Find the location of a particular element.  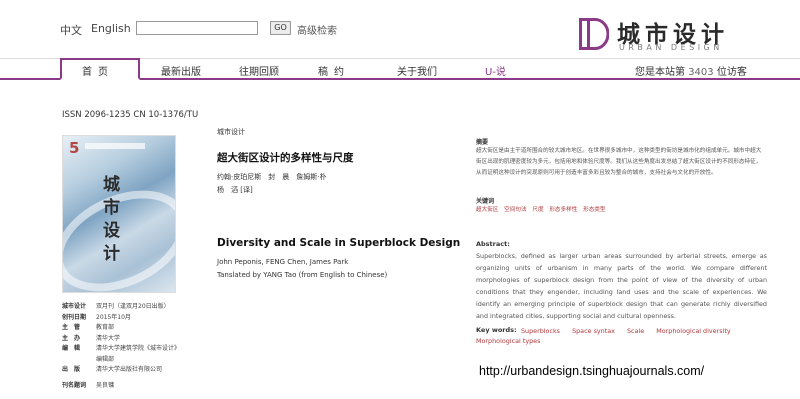

info-key: 刊名题词 is located at coordinates (74, 385).